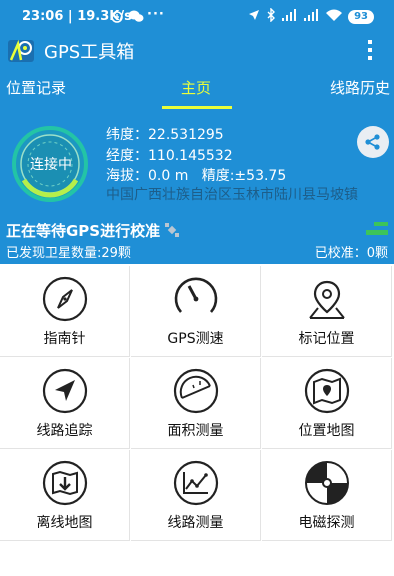 This screenshot has height=576, width=394. Describe the element at coordinates (65, 391) in the screenshot. I see `navigation-arrow-icon` at that location.